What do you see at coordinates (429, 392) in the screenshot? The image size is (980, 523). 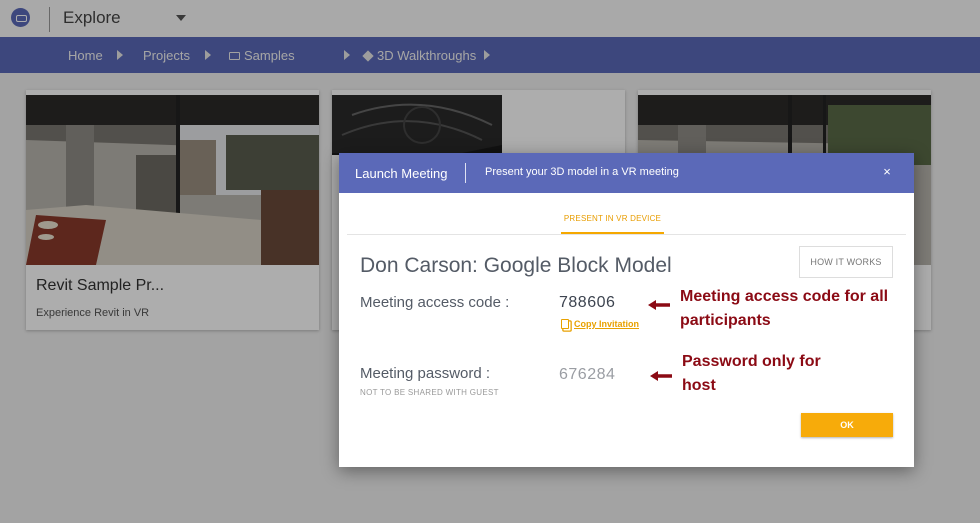 I see `password-note: NOT TO BE SHARED WITH GUEST` at bounding box center [429, 392].